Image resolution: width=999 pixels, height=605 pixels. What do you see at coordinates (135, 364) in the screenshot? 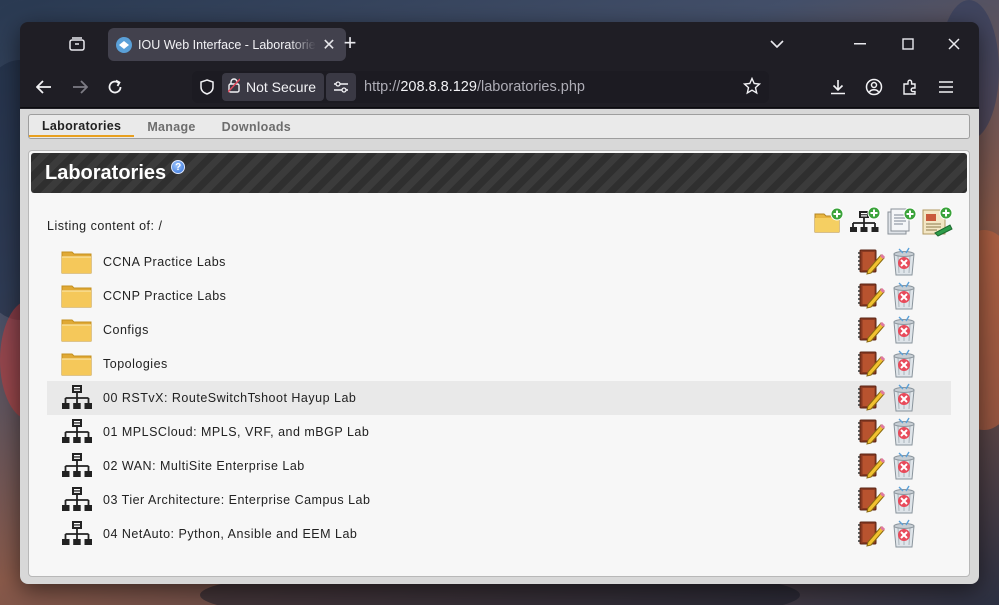
I see `entry-name: Topologies` at bounding box center [135, 364].